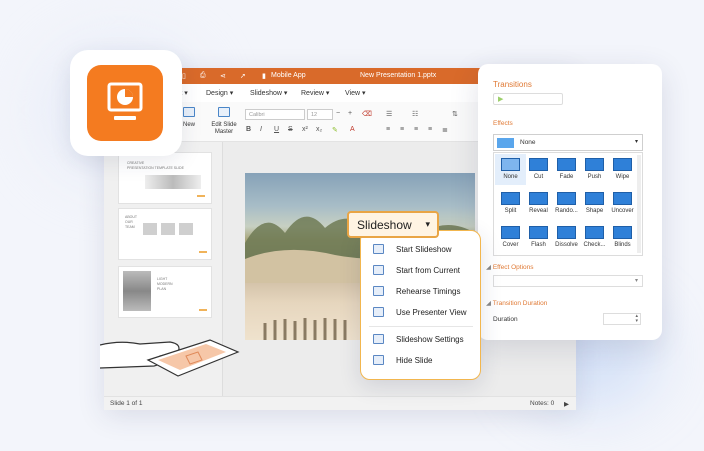  Describe the element at coordinates (568, 281) in the screenshot. I see `effect-options-select: ▾` at that location.